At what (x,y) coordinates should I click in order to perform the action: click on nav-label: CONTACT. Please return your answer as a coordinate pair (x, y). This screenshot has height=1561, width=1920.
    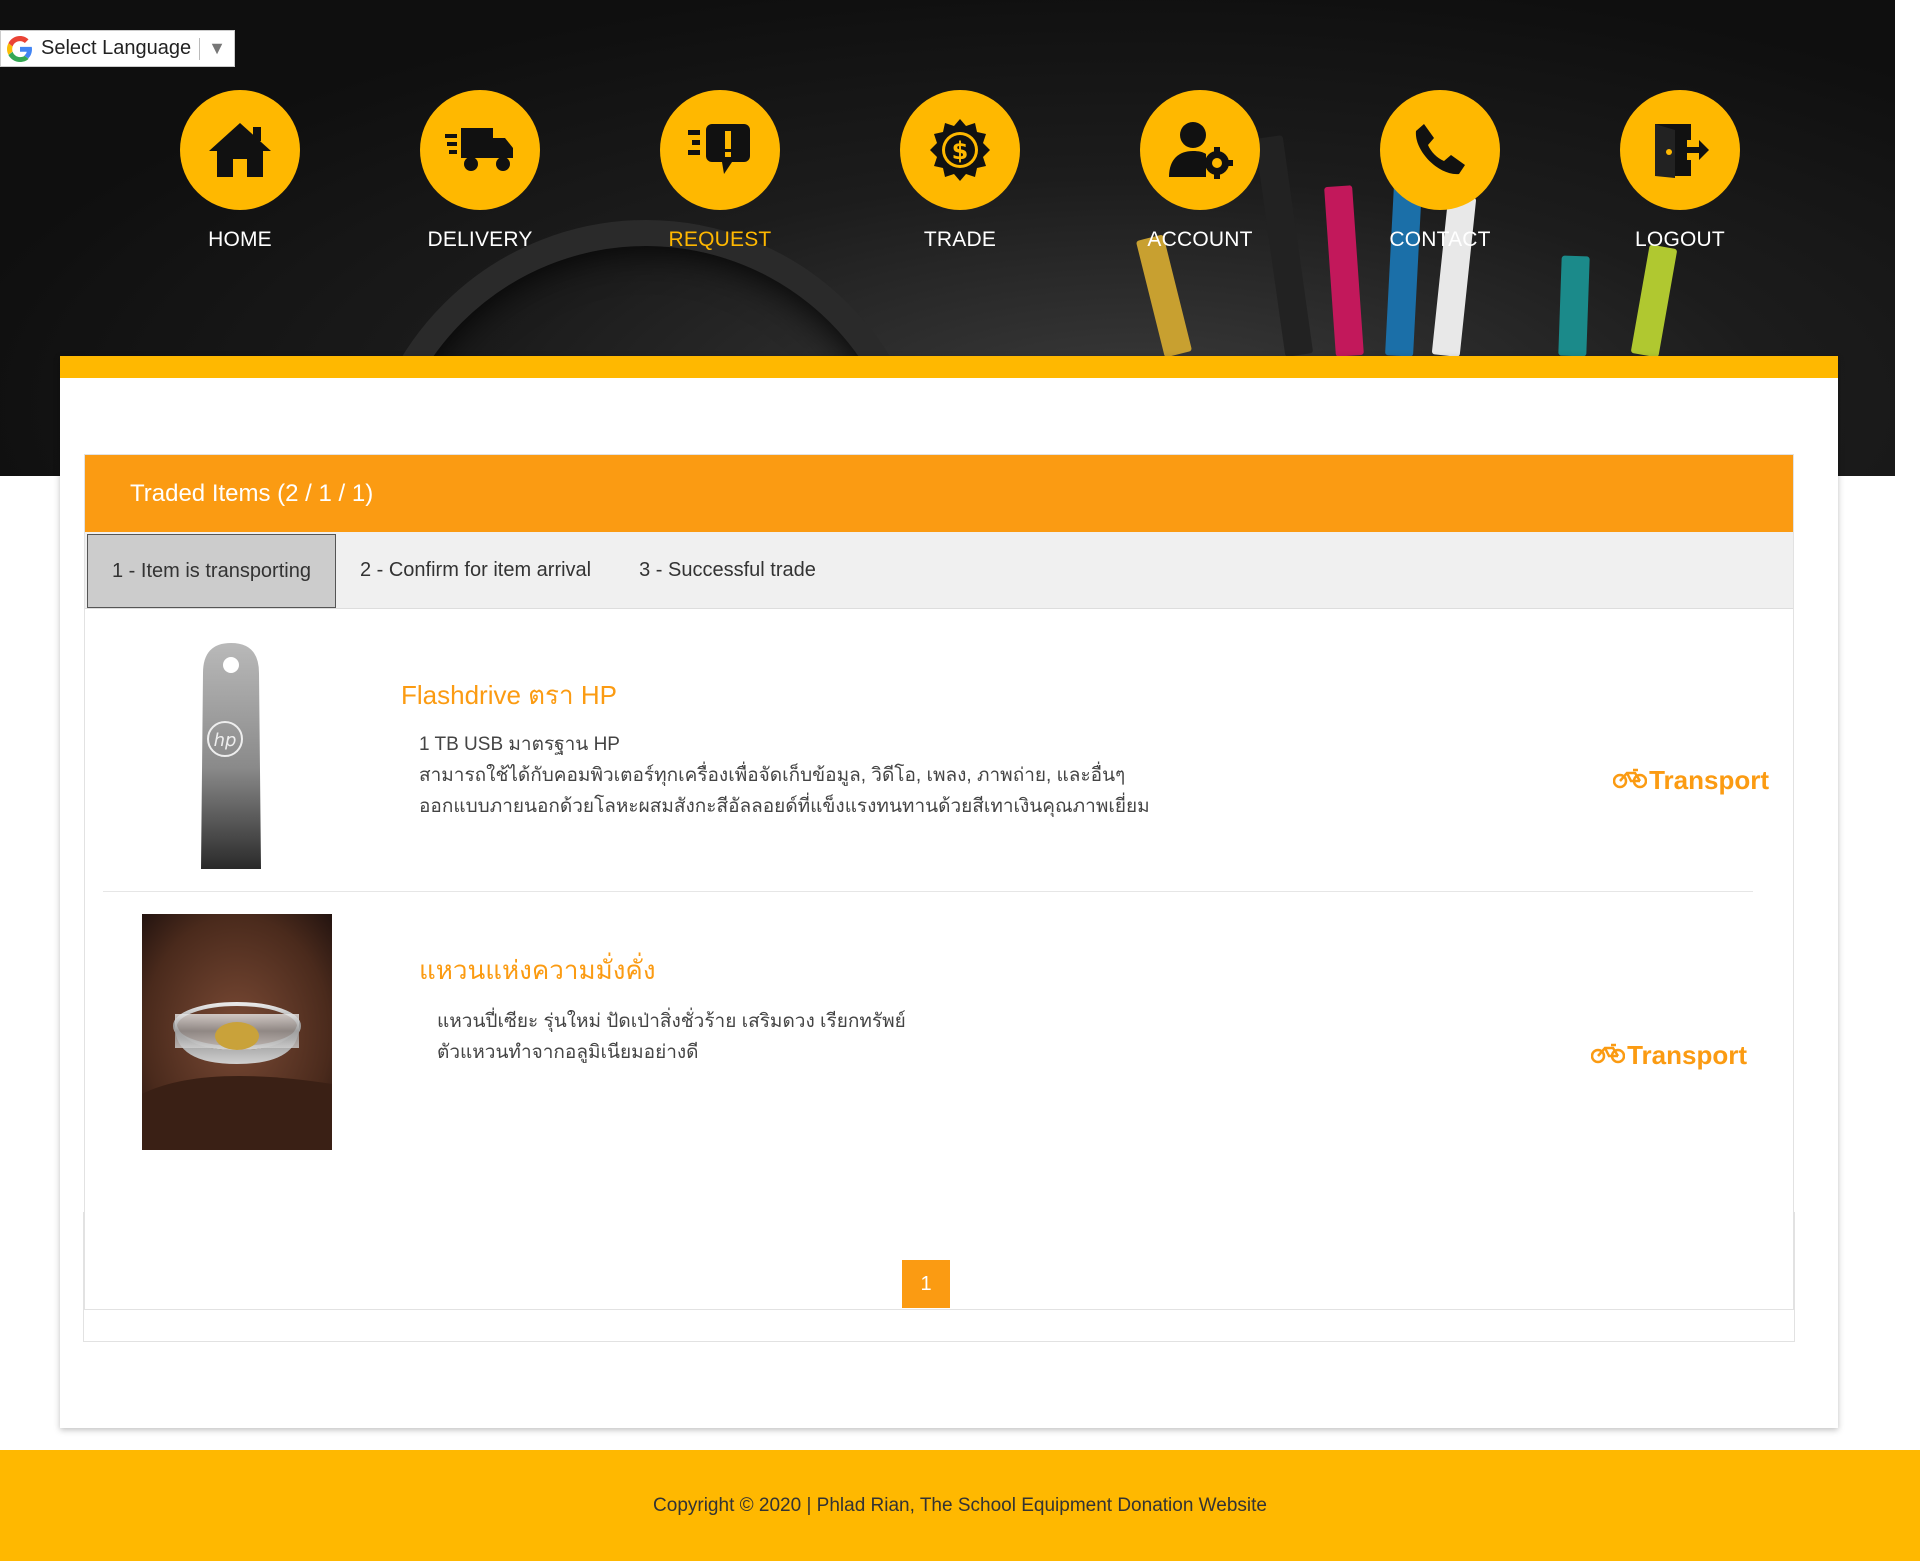
    Looking at the image, I should click on (1440, 239).